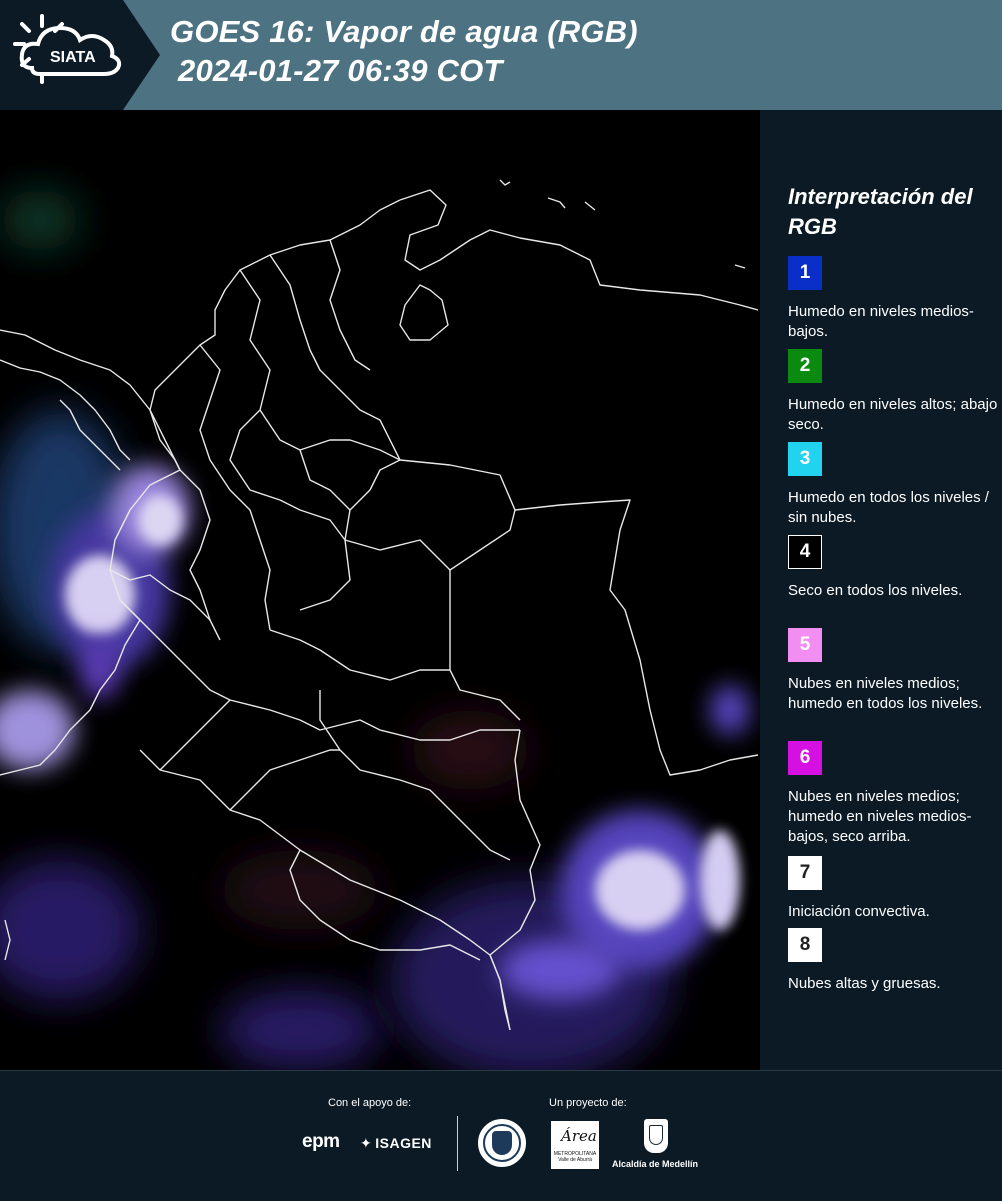 This screenshot has width=1002, height=1201. What do you see at coordinates (805, 552) in the screenshot?
I see `legend-swatch: 4` at bounding box center [805, 552].